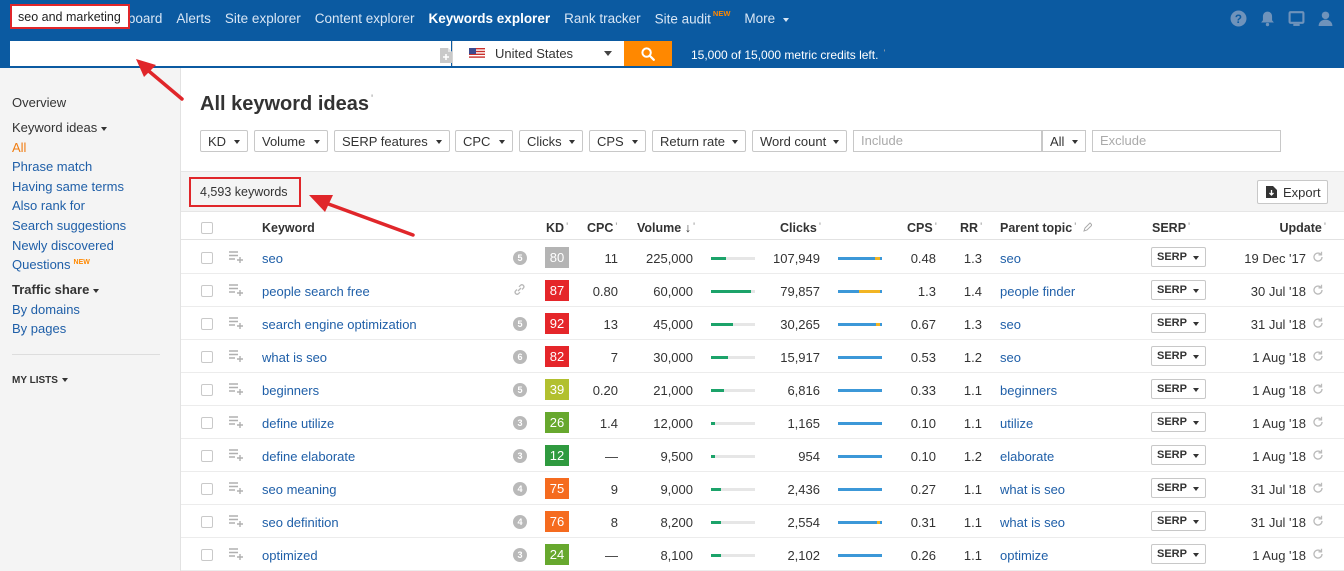 The width and height of the screenshot is (1344, 571). Describe the element at coordinates (60, 127) in the screenshot. I see `sidebar-keyword-ideas: Keyword ideas` at that location.